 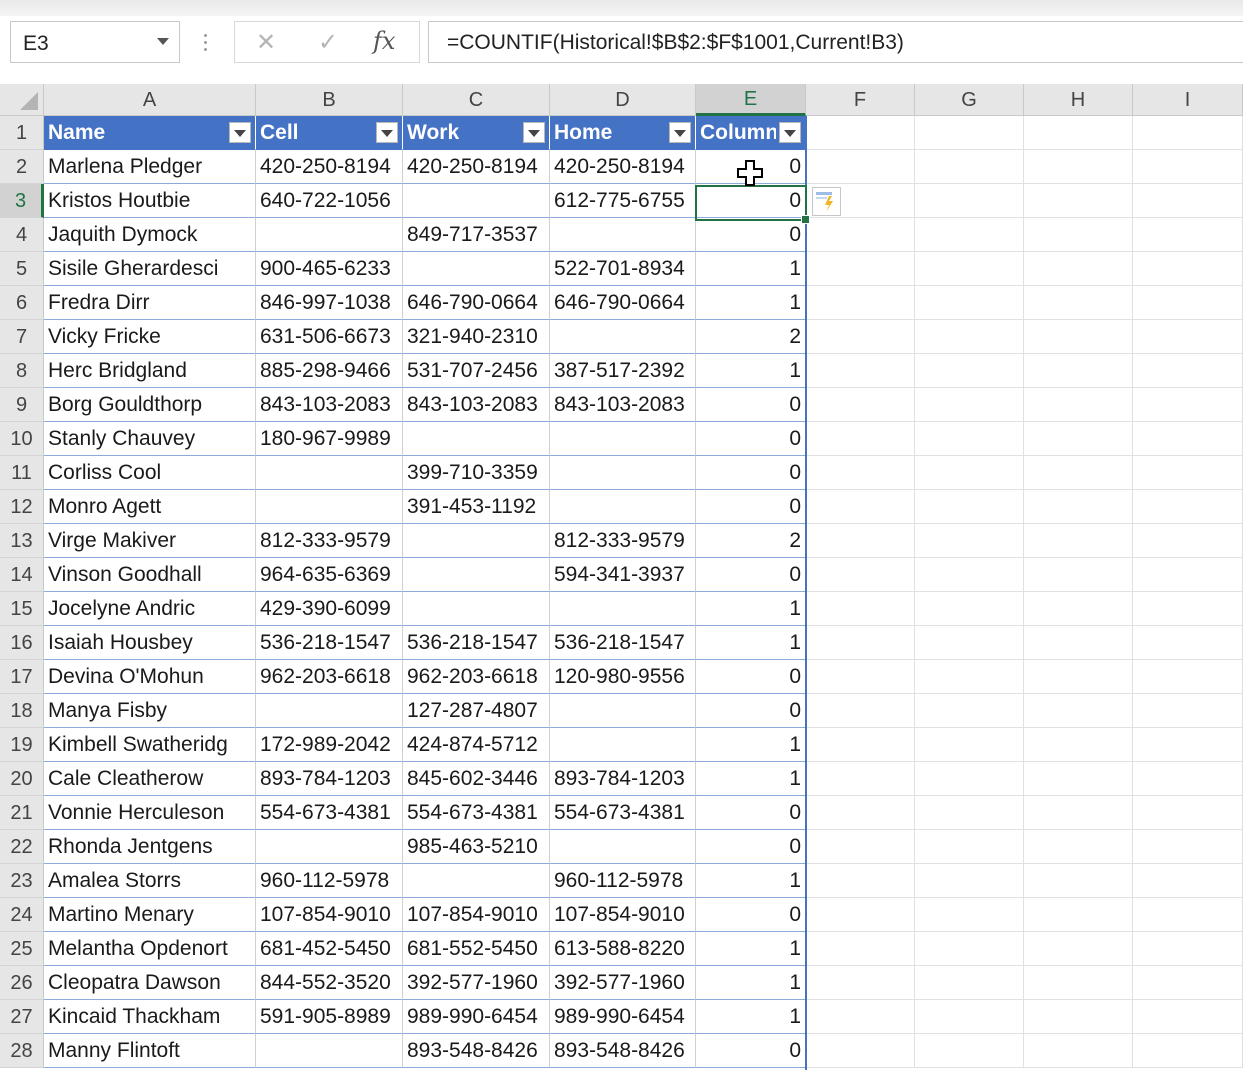 I want to click on table-cell: 846-997-1038, so click(x=329, y=303).